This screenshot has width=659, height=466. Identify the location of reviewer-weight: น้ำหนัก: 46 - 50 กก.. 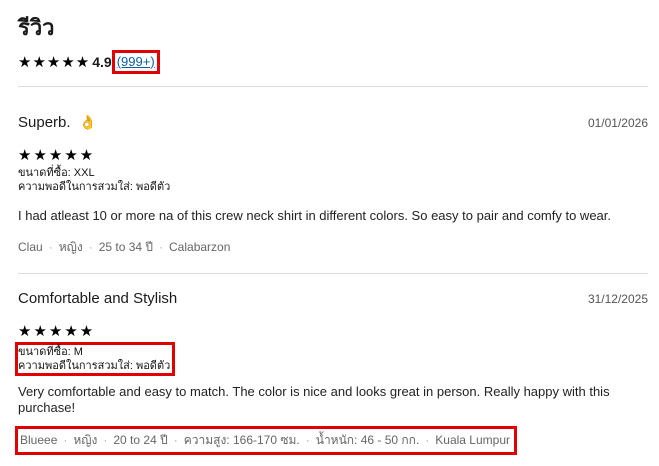
(367, 440).